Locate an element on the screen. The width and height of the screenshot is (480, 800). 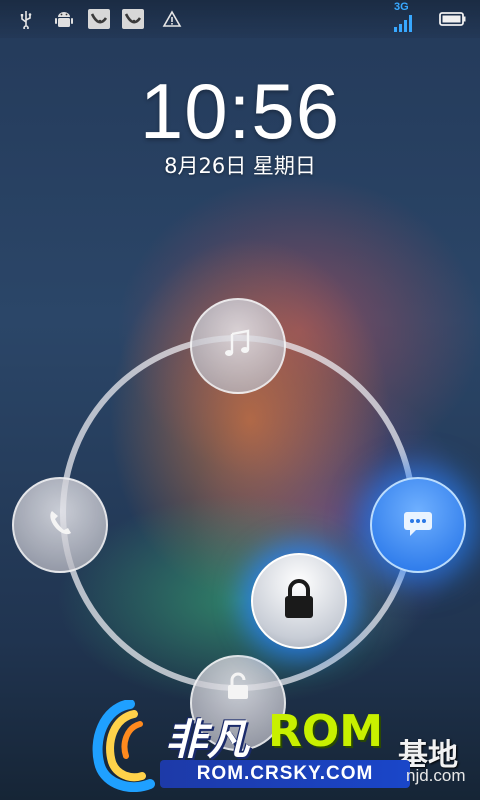
message-shortcut-button is located at coordinates (418, 525).